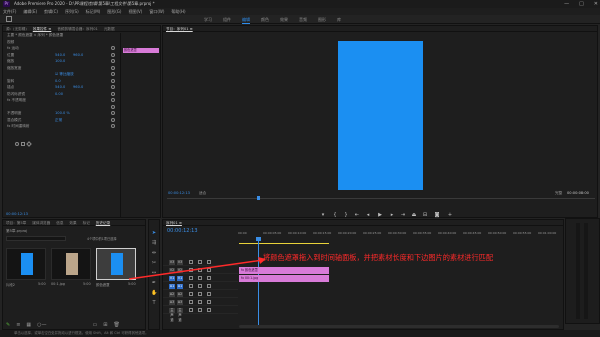 This screenshot has height=337, width=600. Describe the element at coordinates (179, 28) in the screenshot. I see `tab-program: 节目：序列01 ≡` at that location.